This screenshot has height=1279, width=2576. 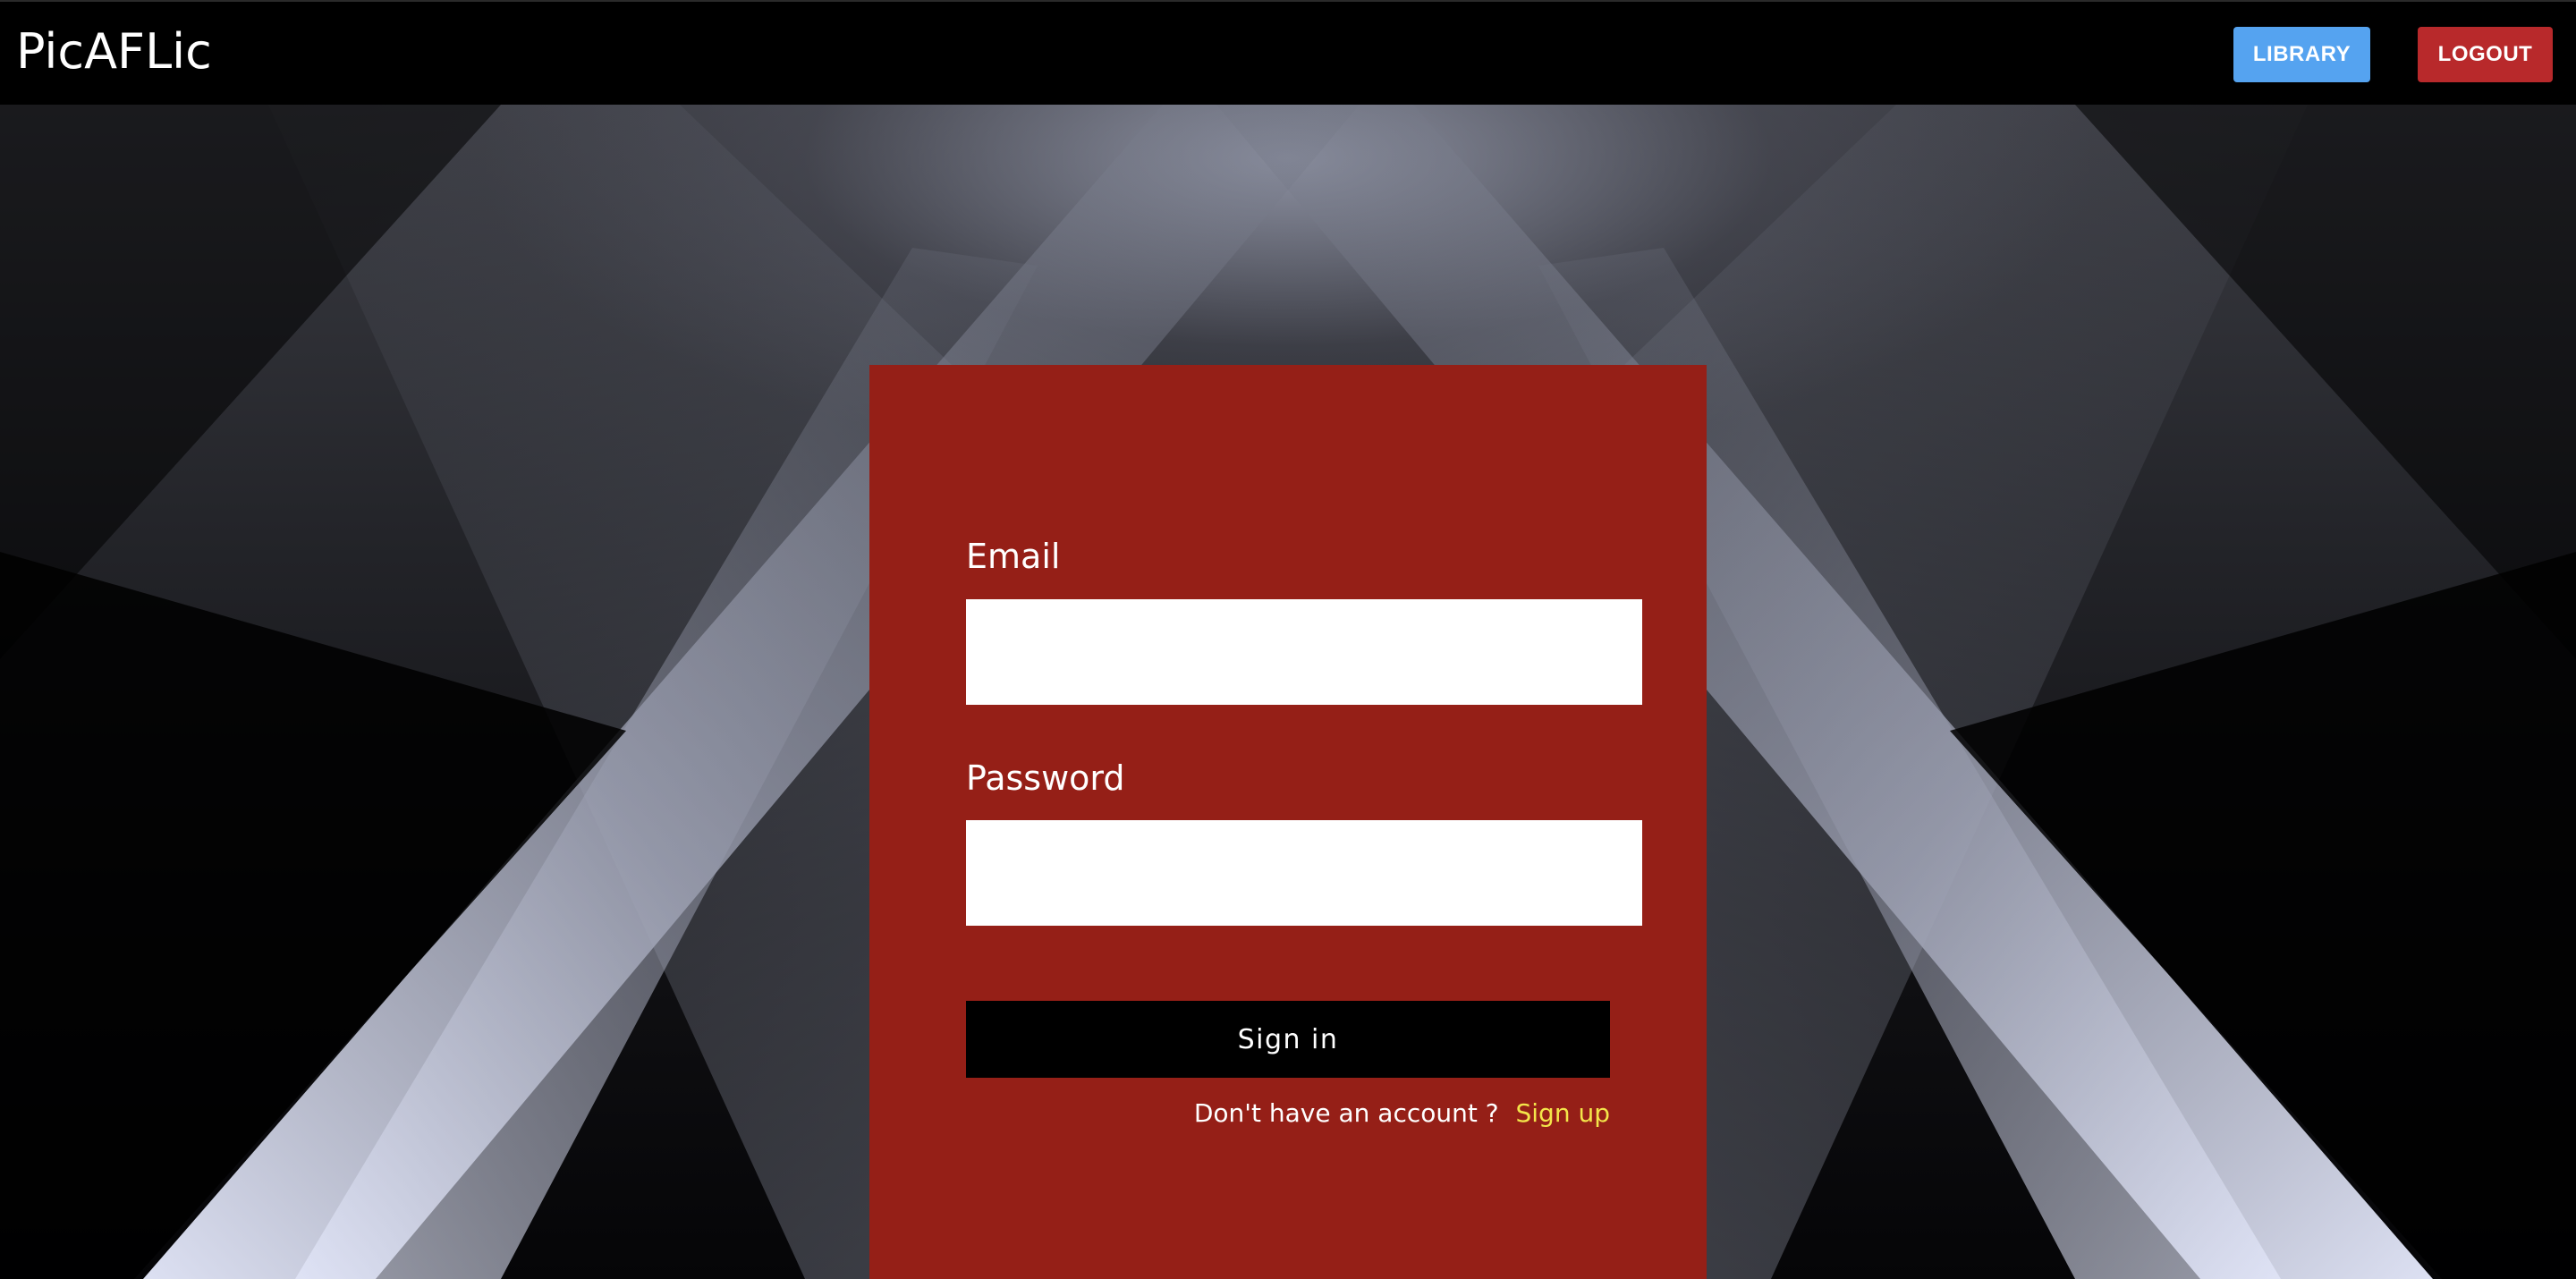 I want to click on password-label: Password, so click(x=1045, y=778).